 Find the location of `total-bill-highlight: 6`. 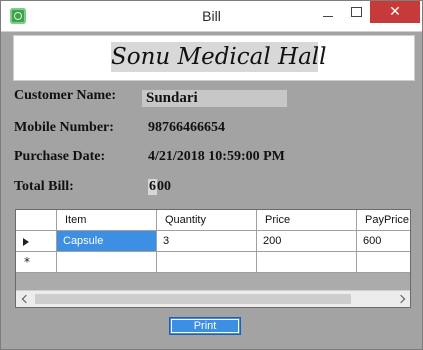

total-bill-highlight: 6 is located at coordinates (152, 187).